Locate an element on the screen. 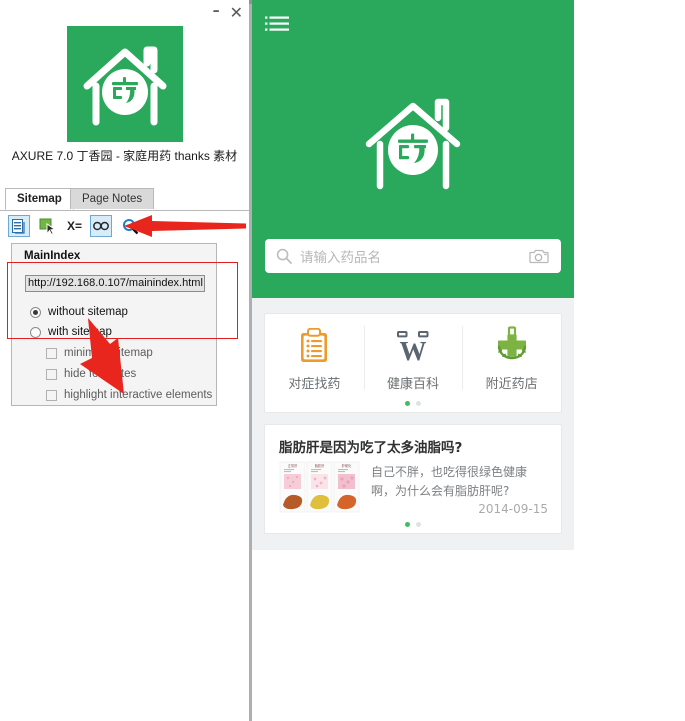  quick-entry-label: 附近药店 is located at coordinates (511, 384).